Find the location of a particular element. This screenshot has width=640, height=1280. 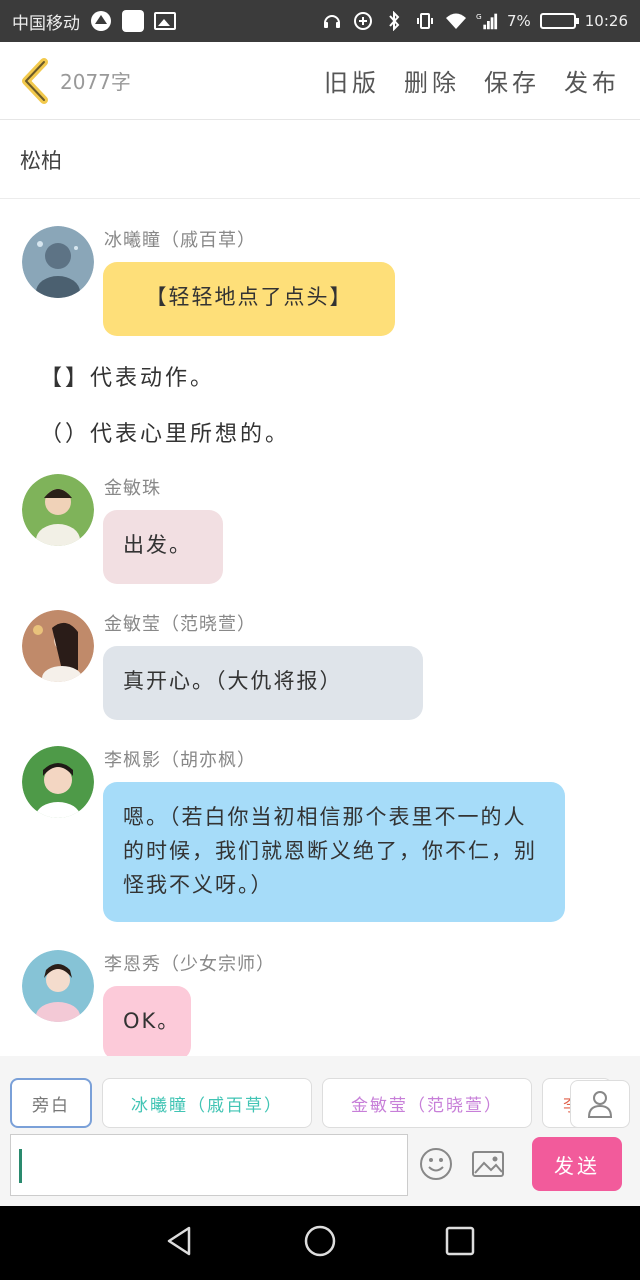

chat-message: 金敏莹（范晓萱） 真开心。（大仇将报） is located at coordinates (322, 670).